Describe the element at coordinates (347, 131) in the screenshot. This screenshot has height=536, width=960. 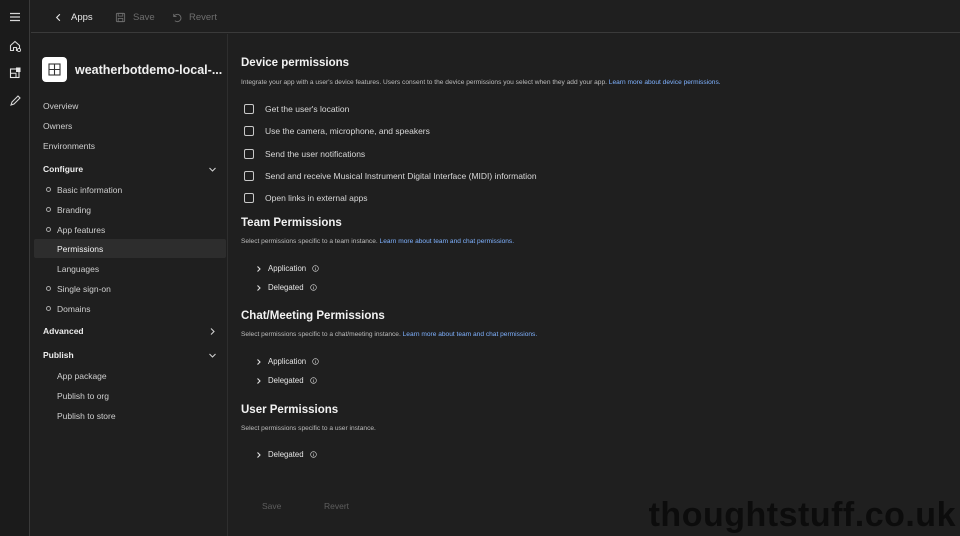
I see `checkbox-label: Use the camera, microphone, and speakers` at that location.